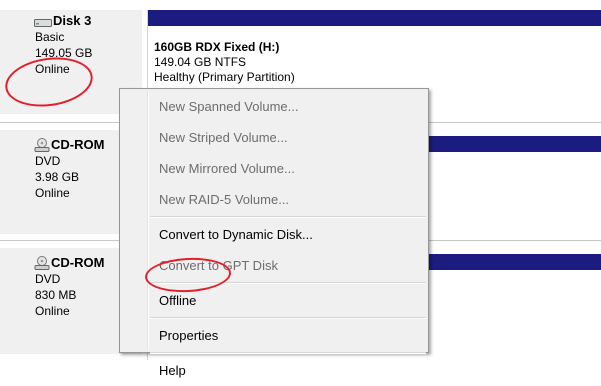  What do you see at coordinates (50, 37) in the screenshot?
I see `disk-3-type: Basic` at bounding box center [50, 37].